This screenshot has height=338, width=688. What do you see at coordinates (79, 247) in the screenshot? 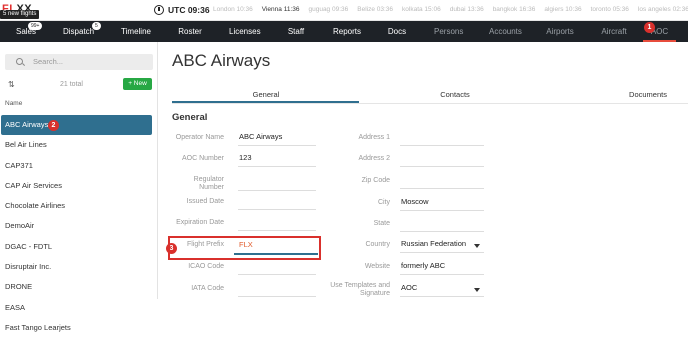
I see `list-item: DGAC - FDTL` at bounding box center [79, 247].